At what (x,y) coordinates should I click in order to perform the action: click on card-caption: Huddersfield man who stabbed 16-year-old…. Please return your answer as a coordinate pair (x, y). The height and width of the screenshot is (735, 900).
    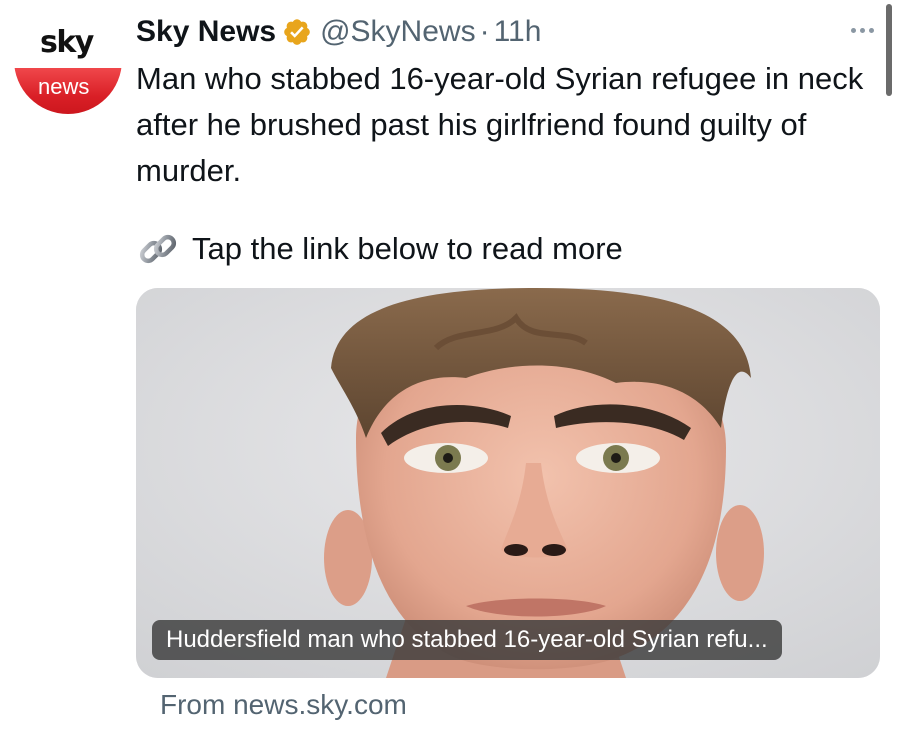
    Looking at the image, I should click on (467, 640).